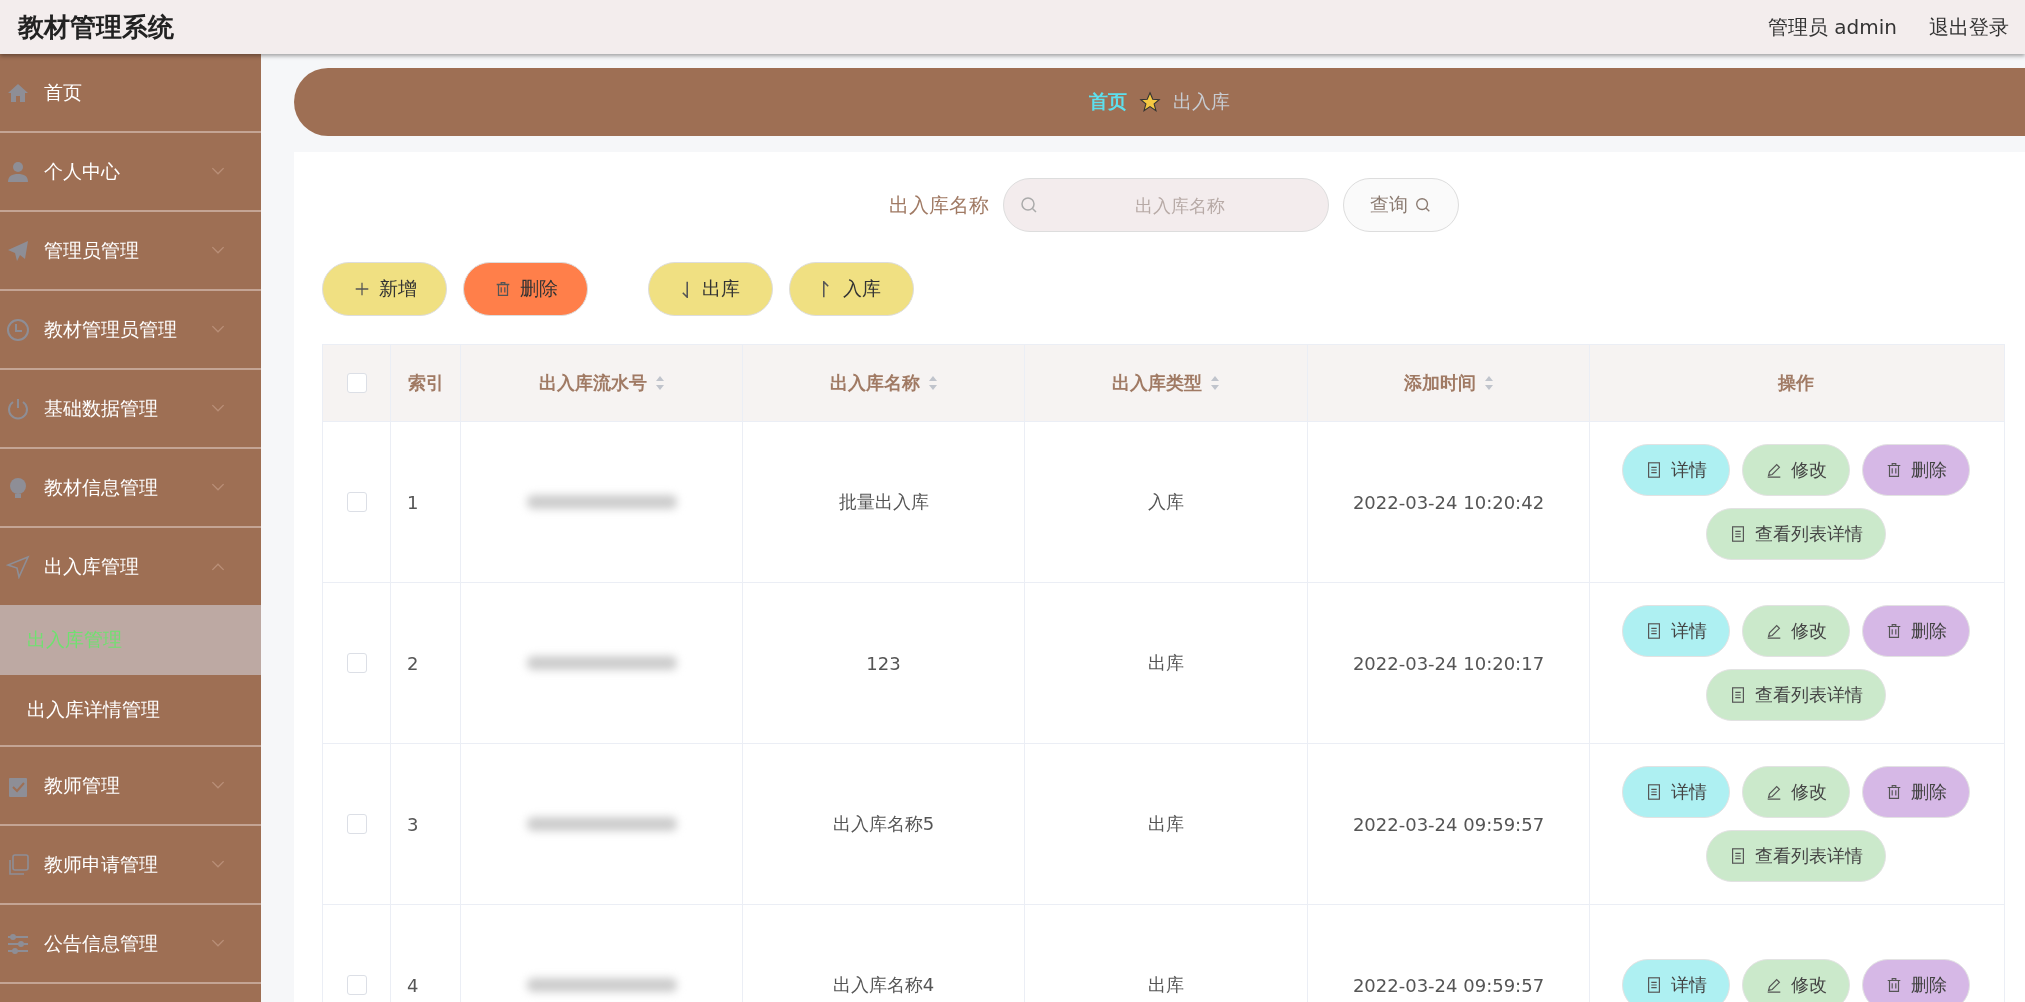 The height and width of the screenshot is (1002, 2025). What do you see at coordinates (413, 824) in the screenshot?
I see `table-cell: 3` at bounding box center [413, 824].